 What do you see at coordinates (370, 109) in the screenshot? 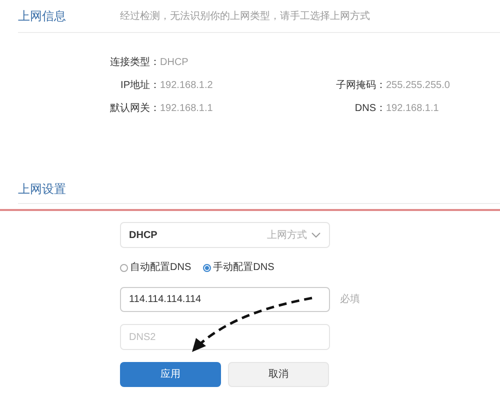
I see `field-label: DNS：` at bounding box center [370, 109].